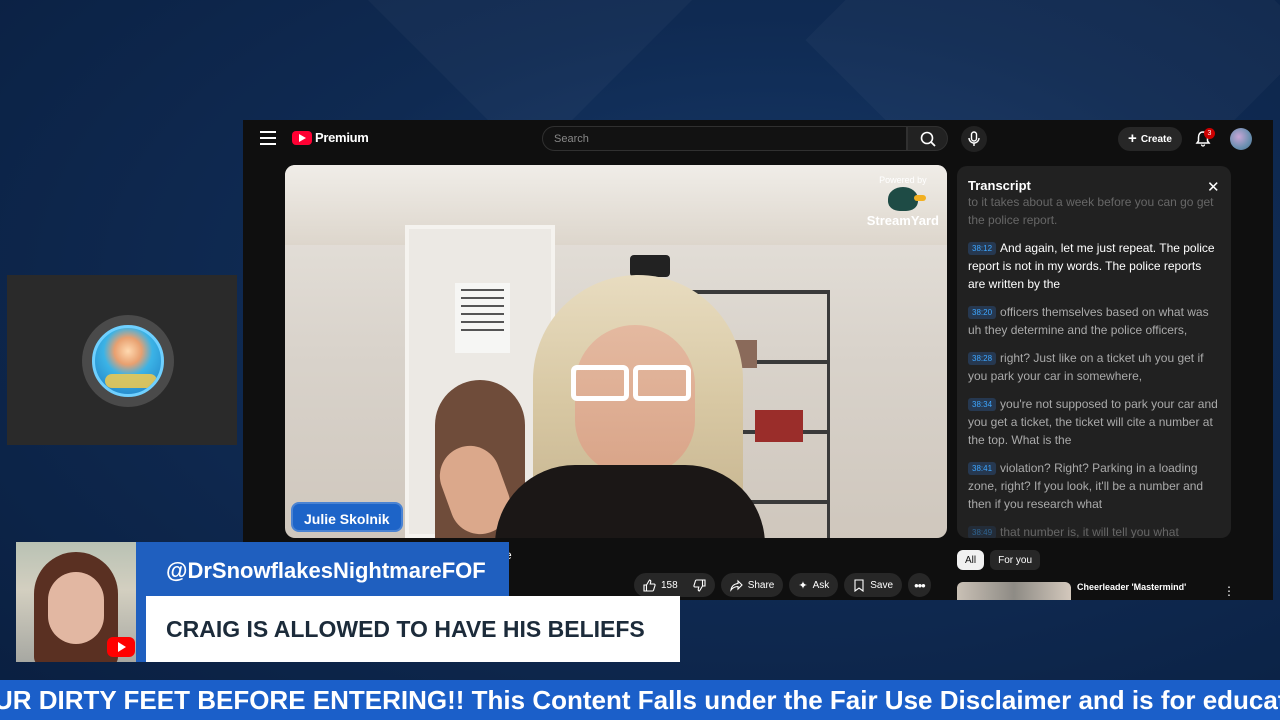 The image size is (1280, 720). I want to click on channel-avatar-image, so click(128, 361).